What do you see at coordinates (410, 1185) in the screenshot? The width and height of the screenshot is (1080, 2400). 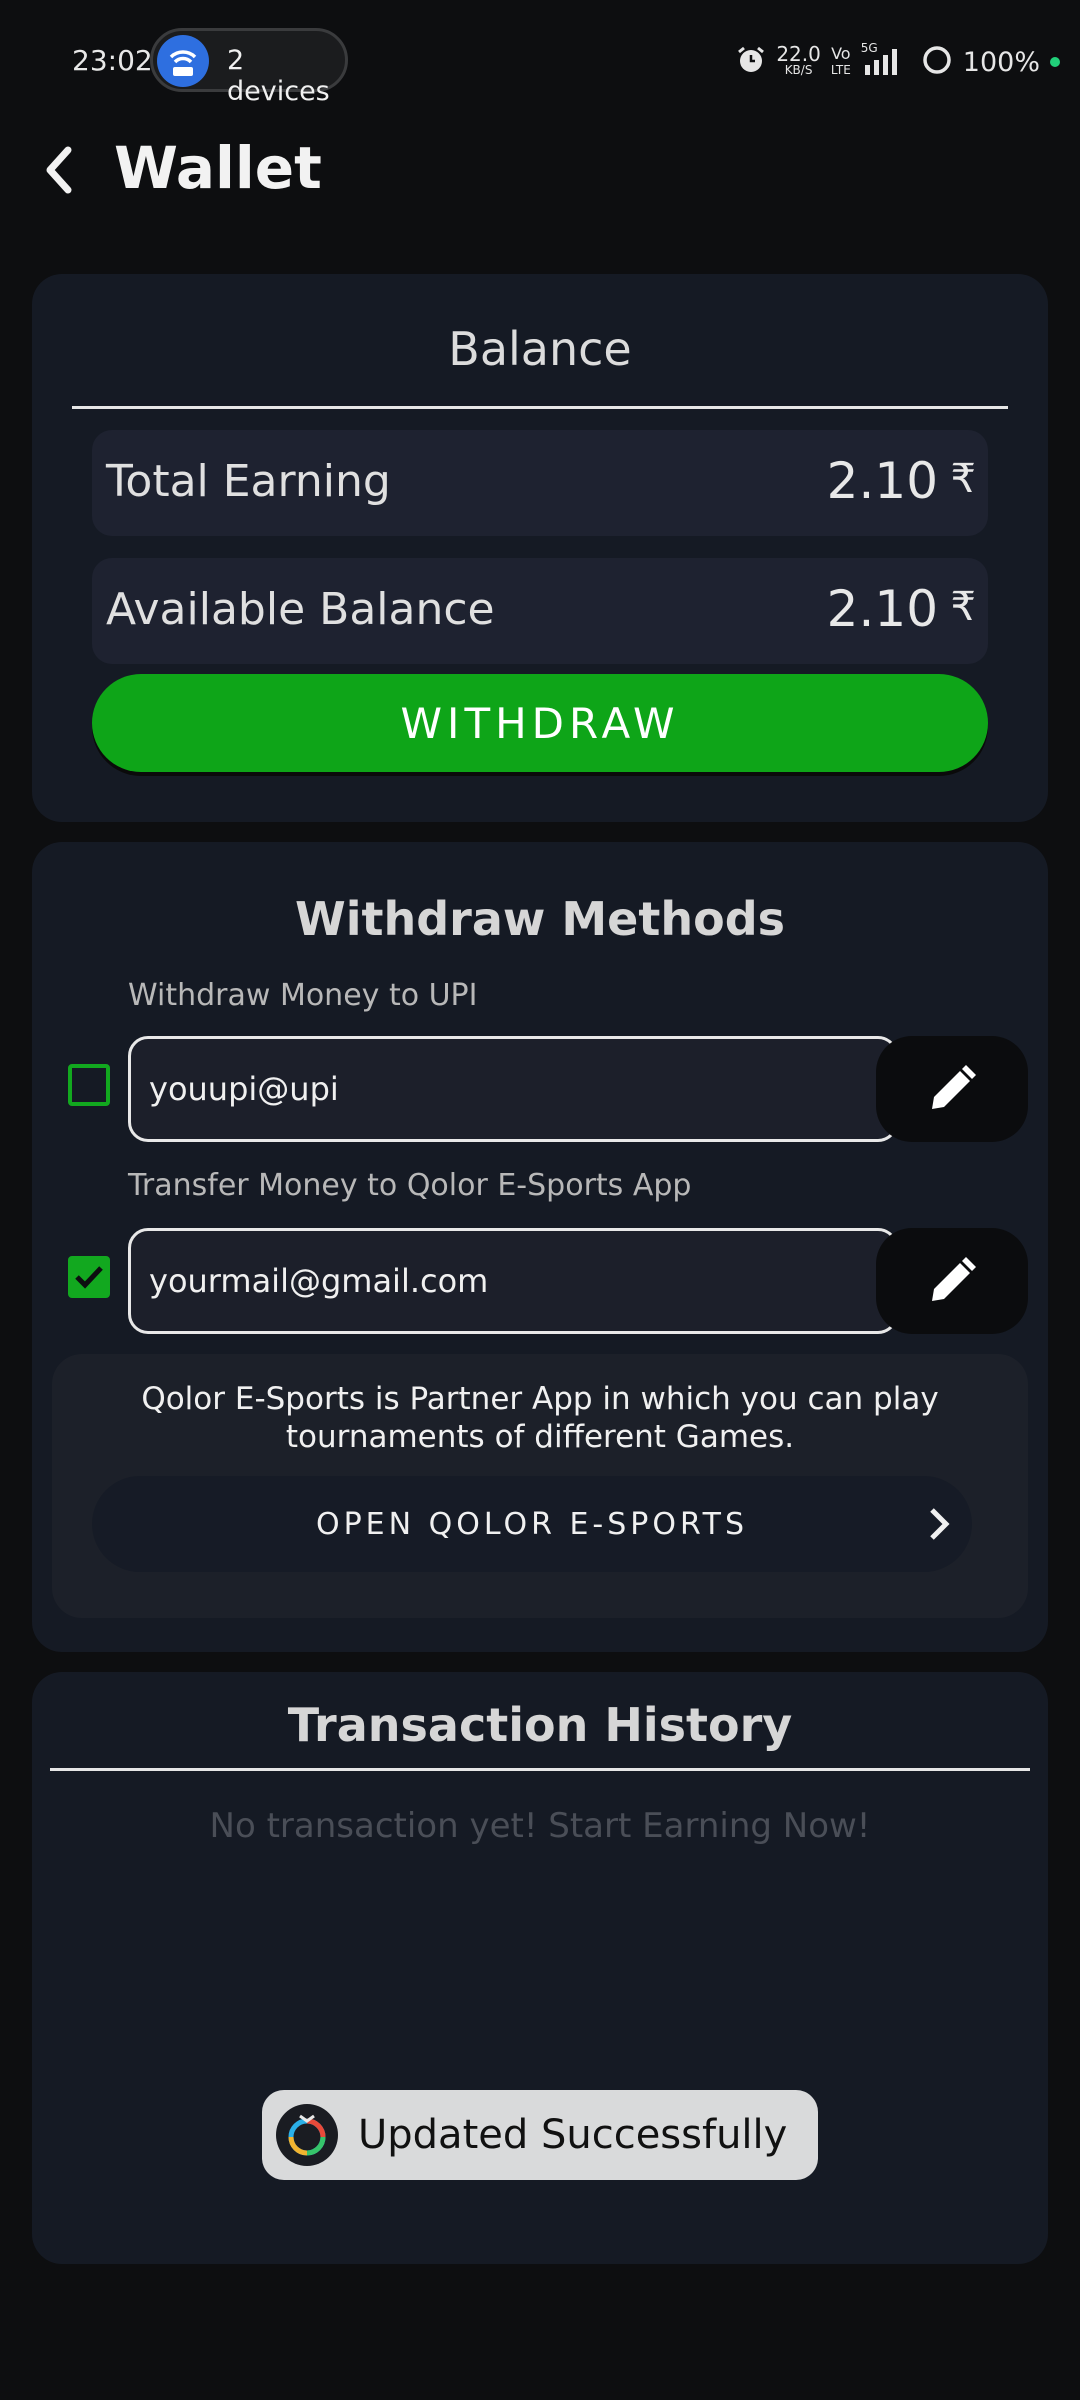 I see `qolor-field-label: Transfer Money to Qolor E-Sports App` at bounding box center [410, 1185].